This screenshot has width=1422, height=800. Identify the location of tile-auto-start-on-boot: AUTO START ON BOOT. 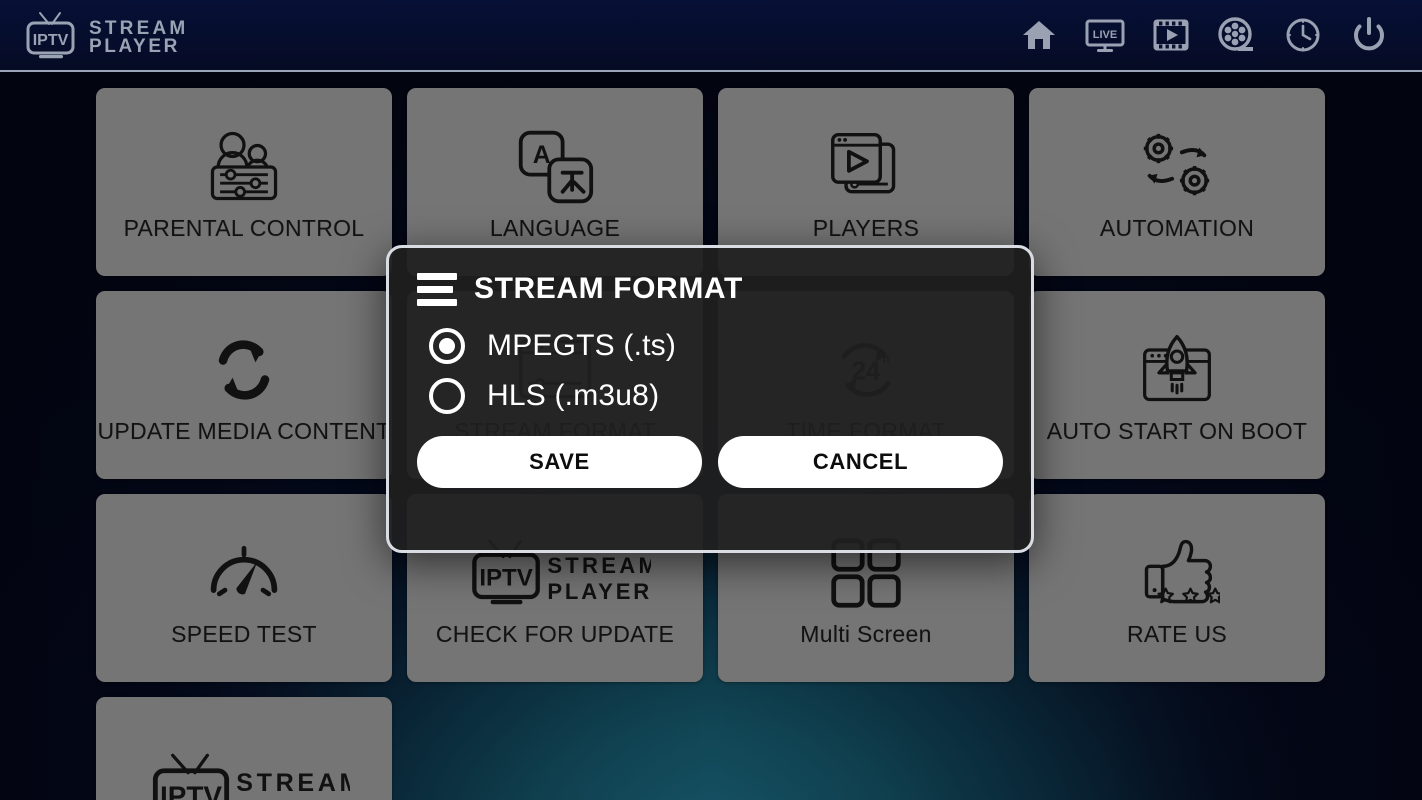
(1177, 385).